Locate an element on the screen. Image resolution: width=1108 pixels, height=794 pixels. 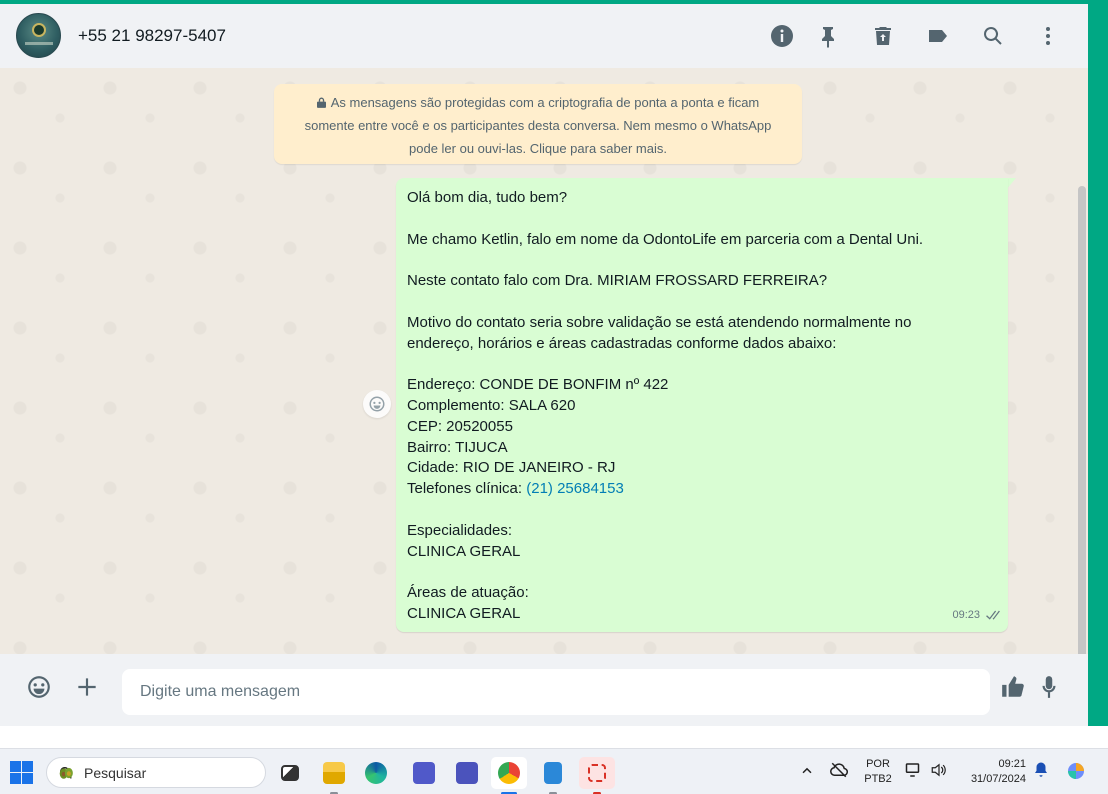
message-specialties-label: Especialidades: is located at coordinates (460, 530).